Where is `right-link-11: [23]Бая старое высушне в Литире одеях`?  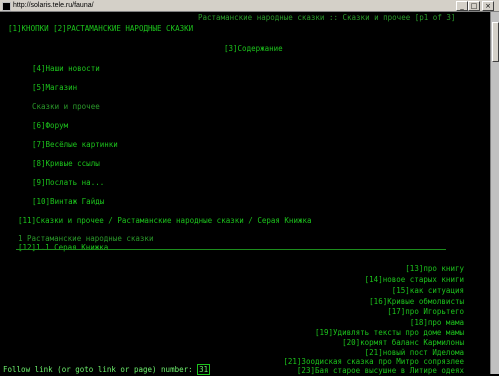
right-link-11: [23]Бая старое высушне в Литире одеях is located at coordinates (380, 370).